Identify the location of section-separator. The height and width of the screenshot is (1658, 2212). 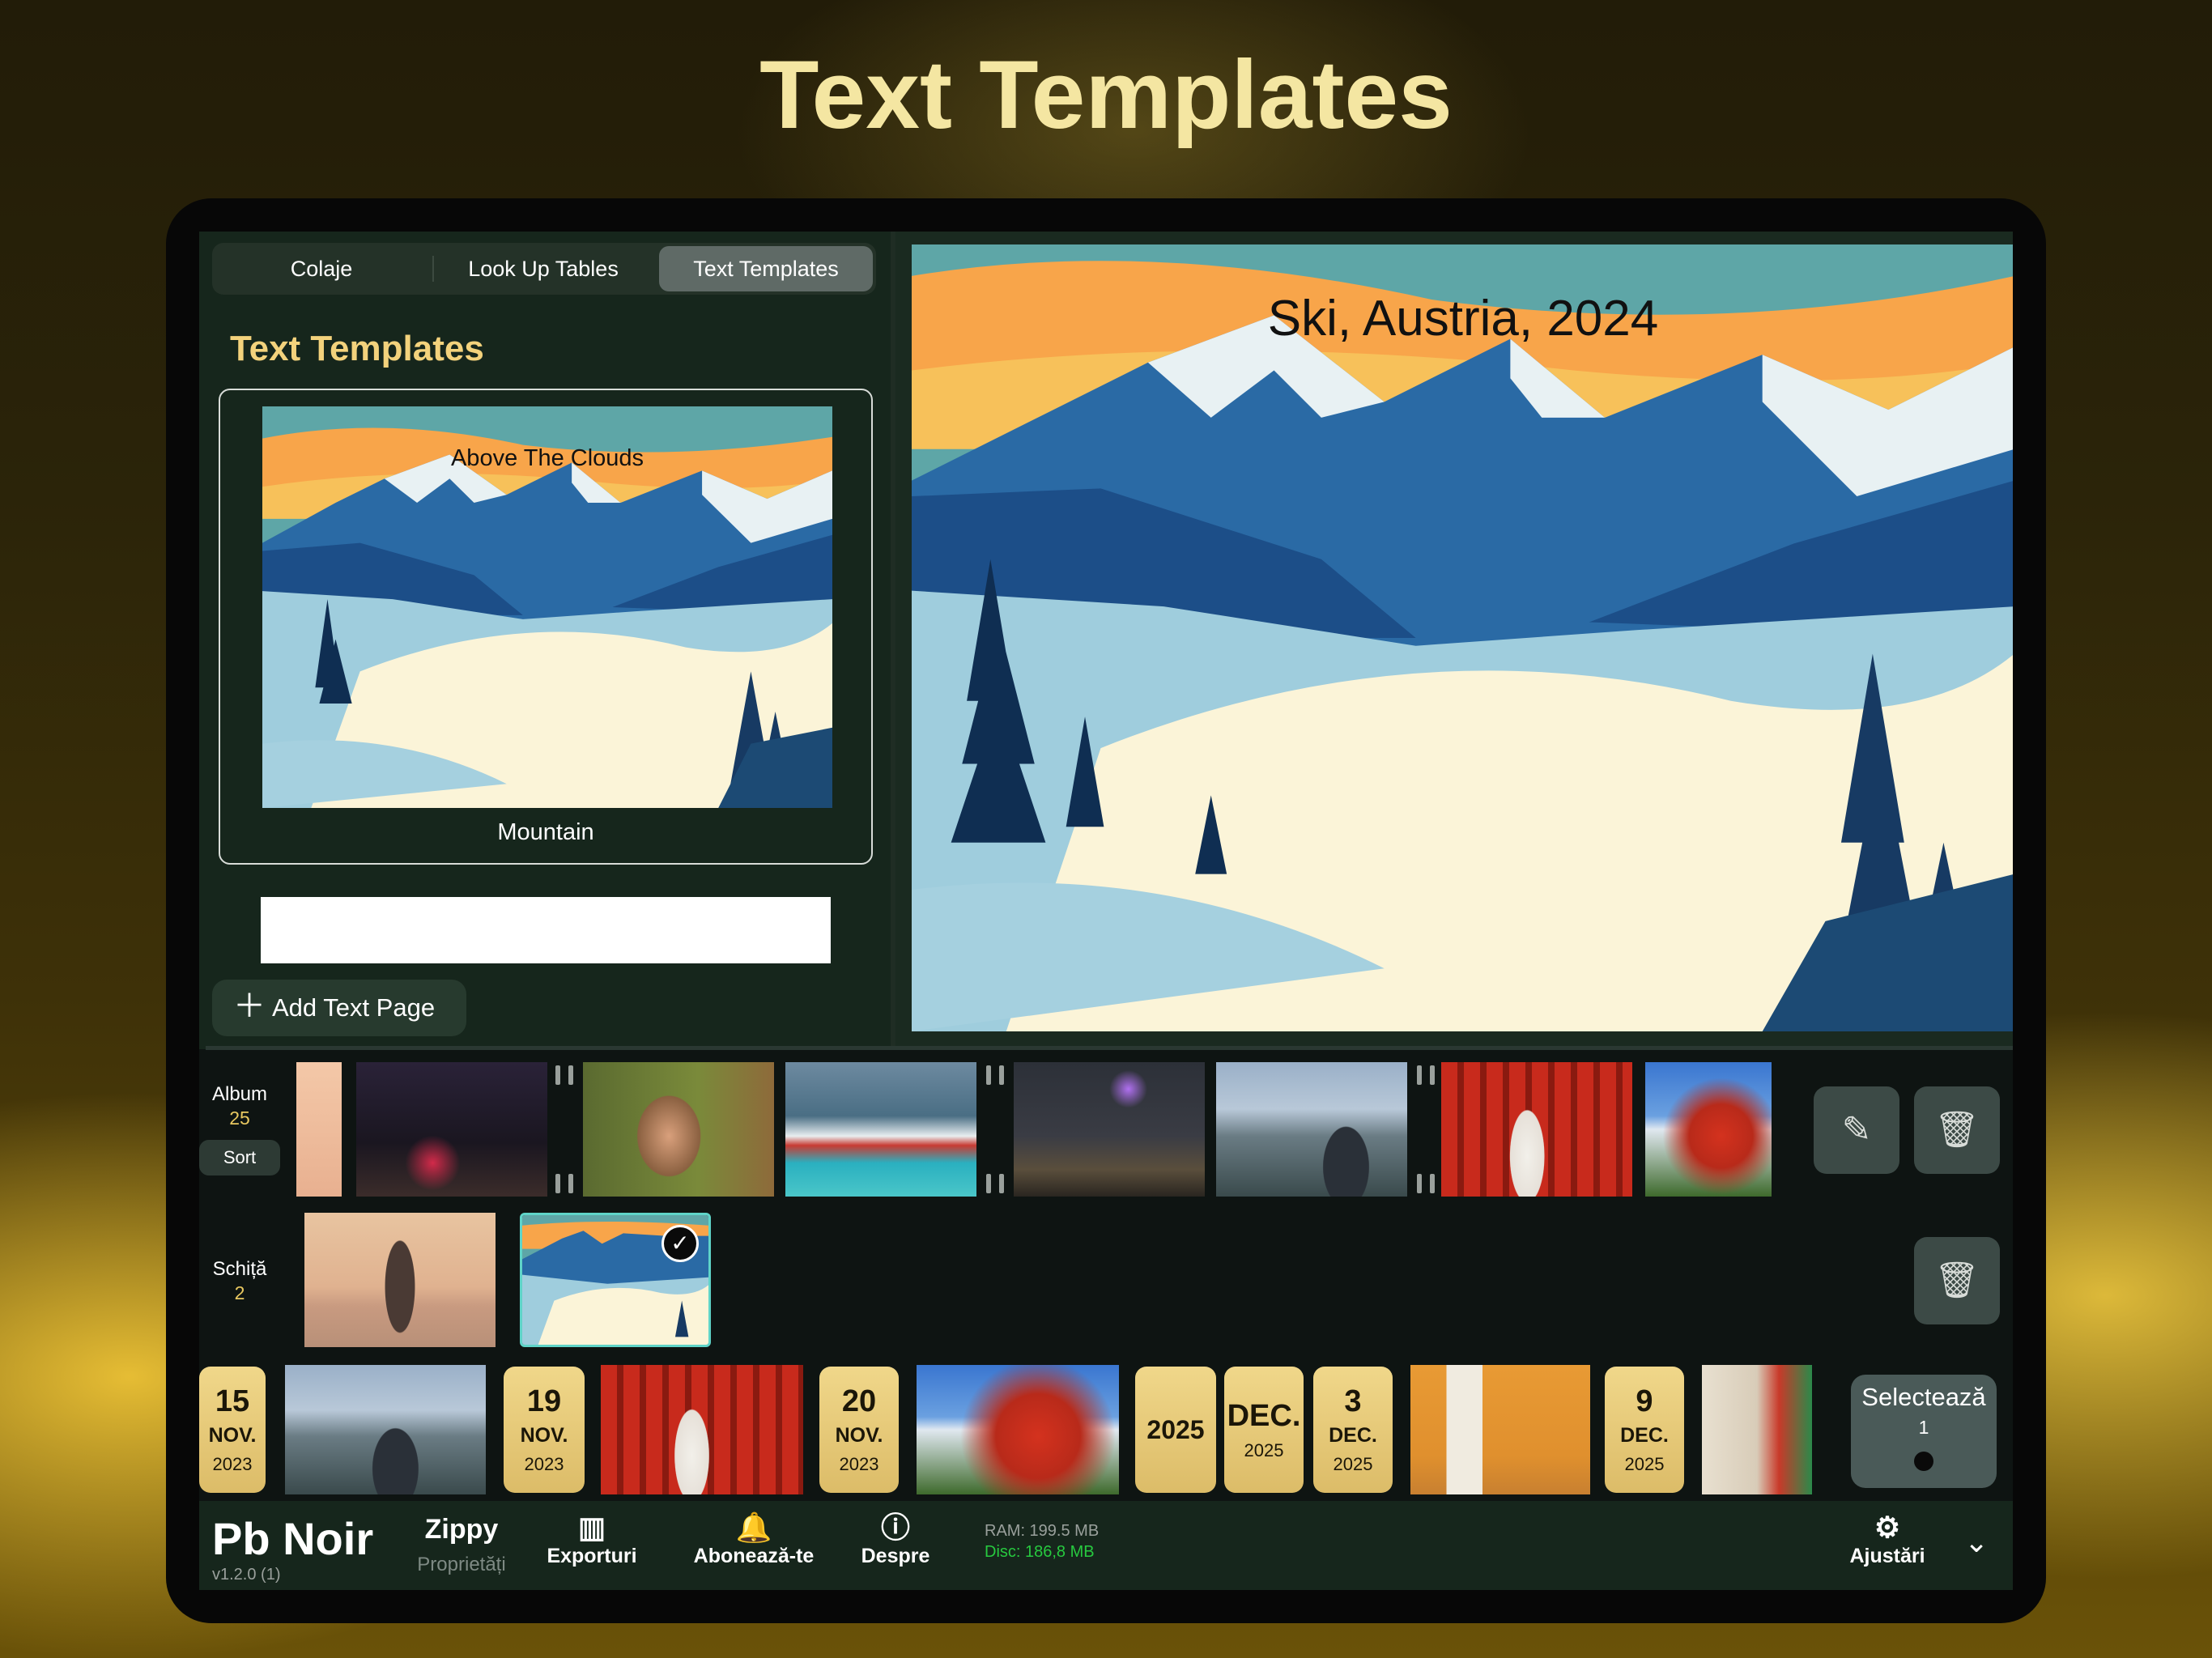
(1110, 1048).